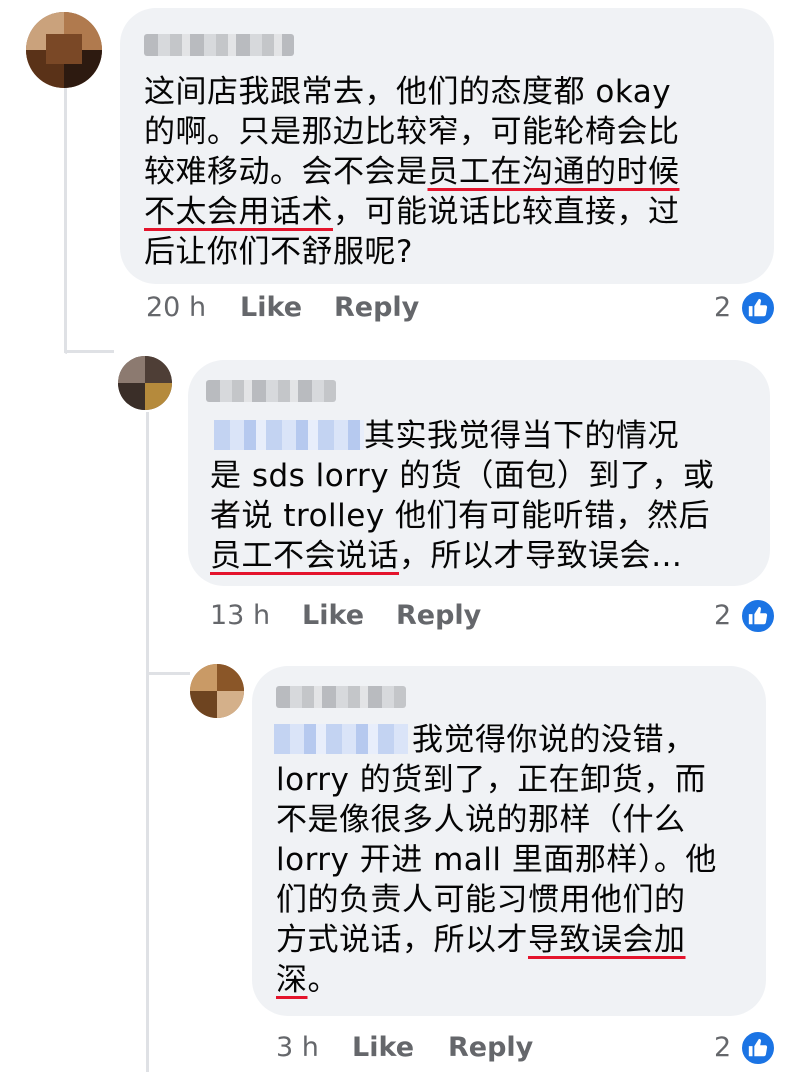 Image resolution: width=800 pixels, height=1072 pixels. Describe the element at coordinates (554, 740) in the screenshot. I see `comment-text-line: 我觉得你说的没错，` at that location.